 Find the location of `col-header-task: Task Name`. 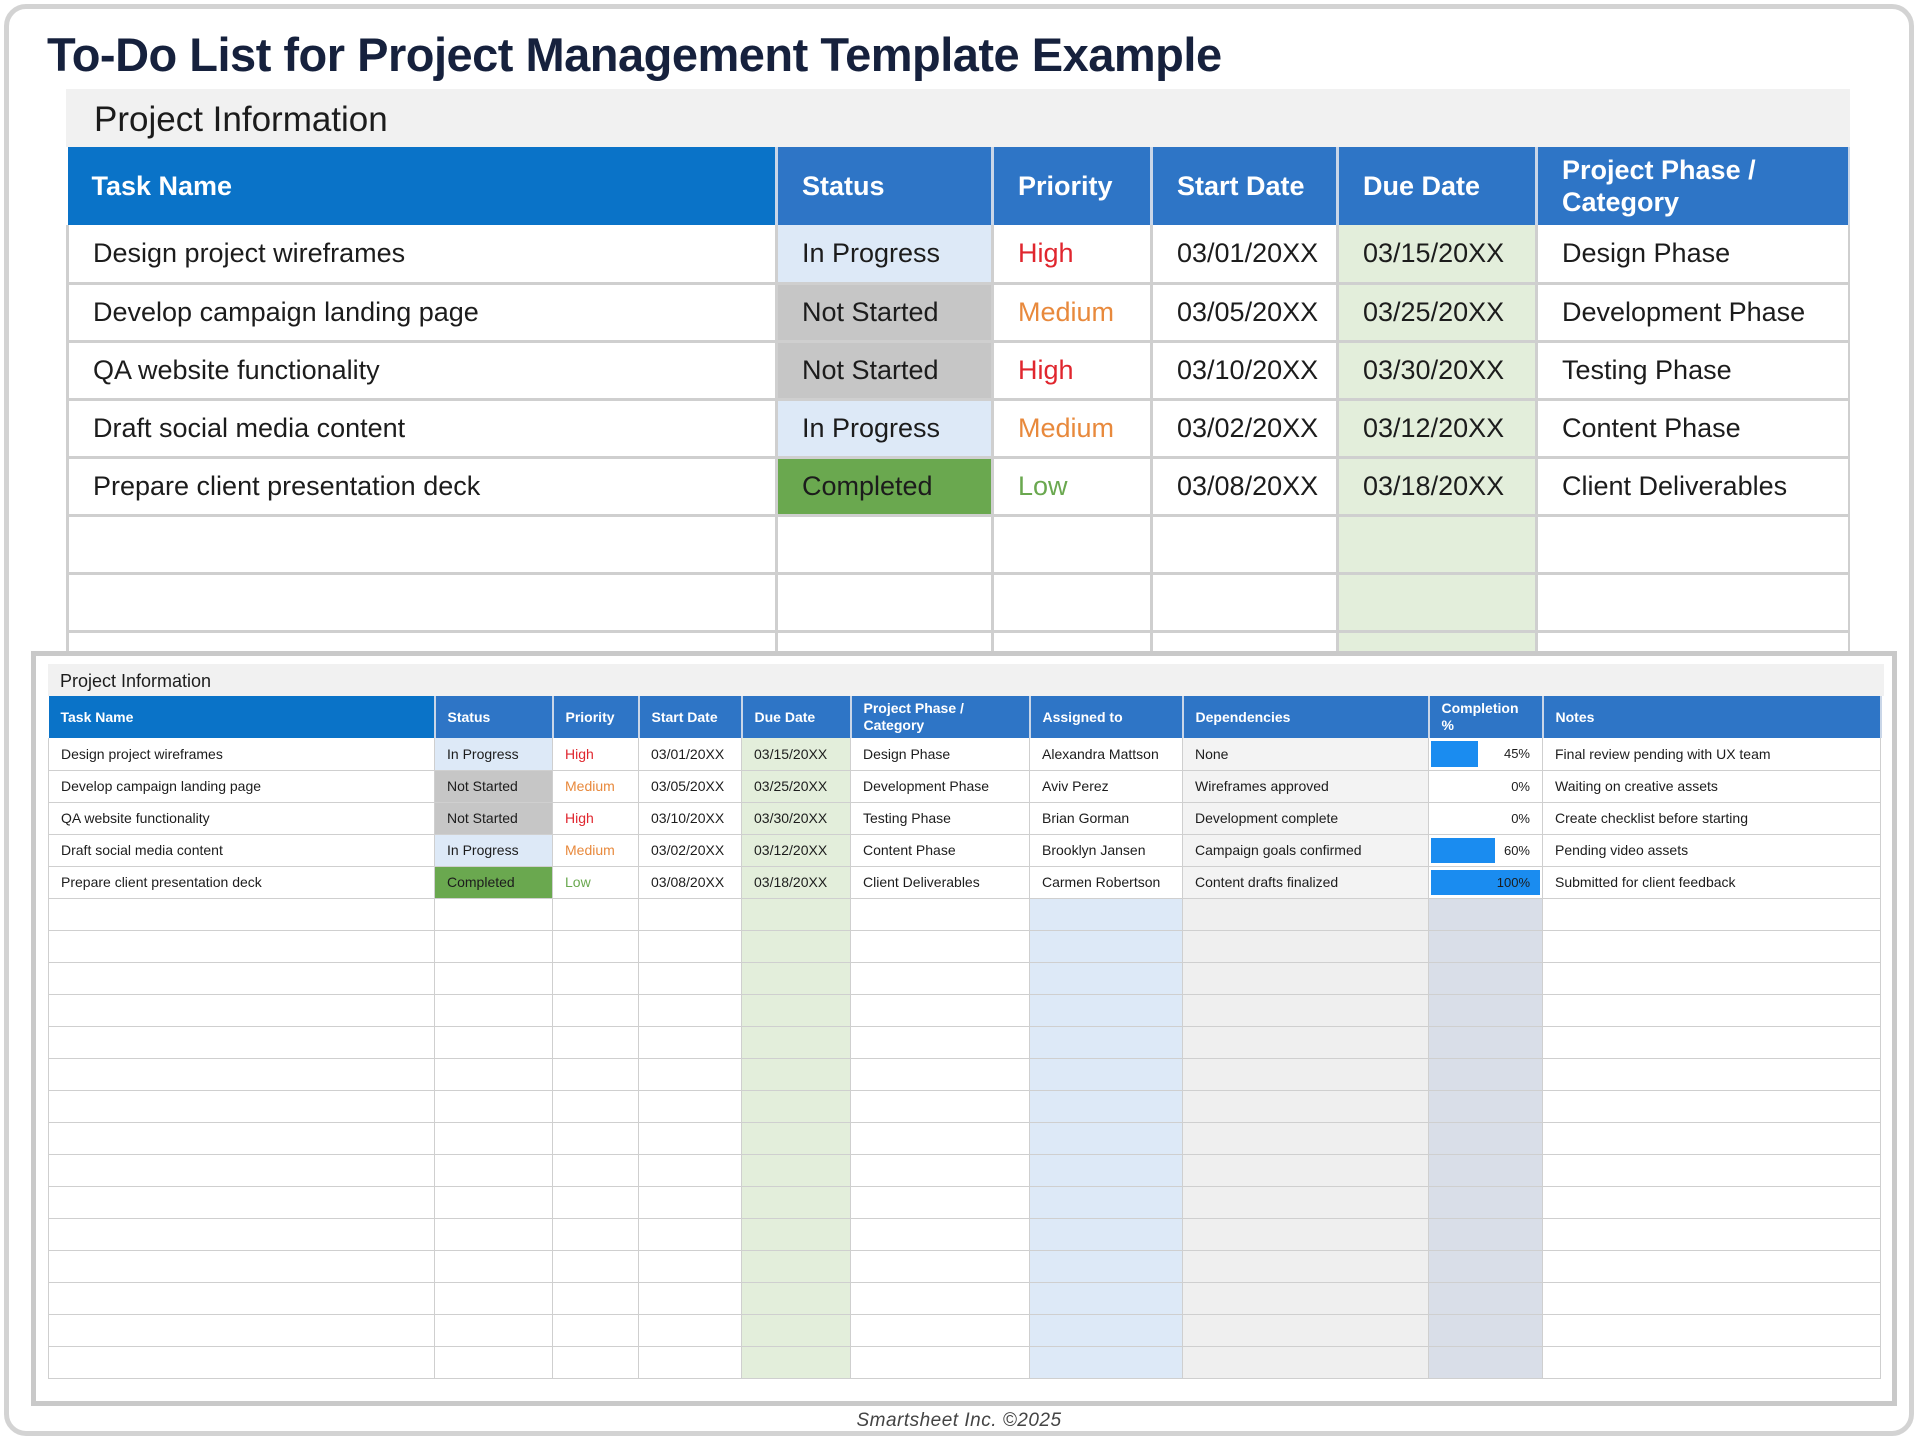

col-header-task: Task Name is located at coordinates (242, 717).